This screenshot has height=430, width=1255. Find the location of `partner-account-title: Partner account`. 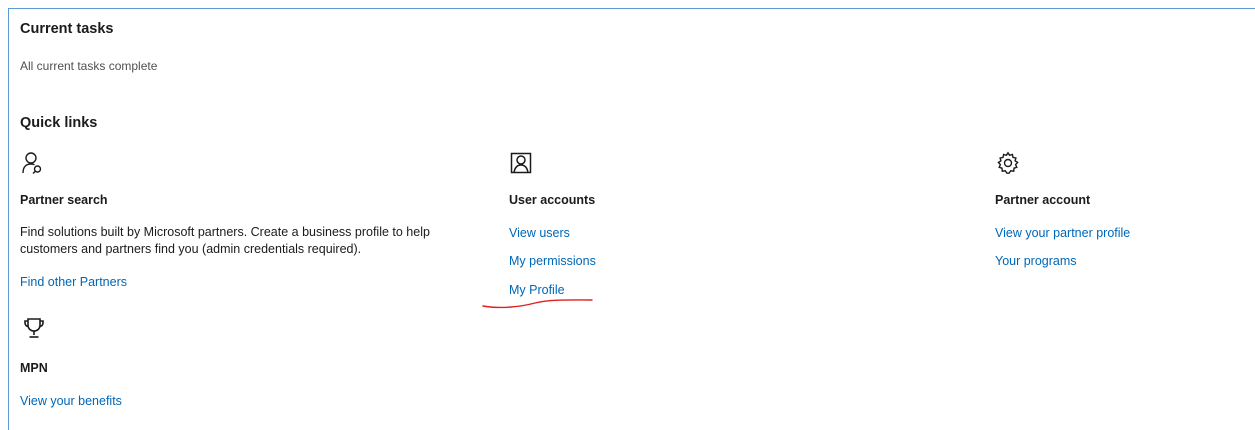

partner-account-title: Partner account is located at coordinates (1043, 200).